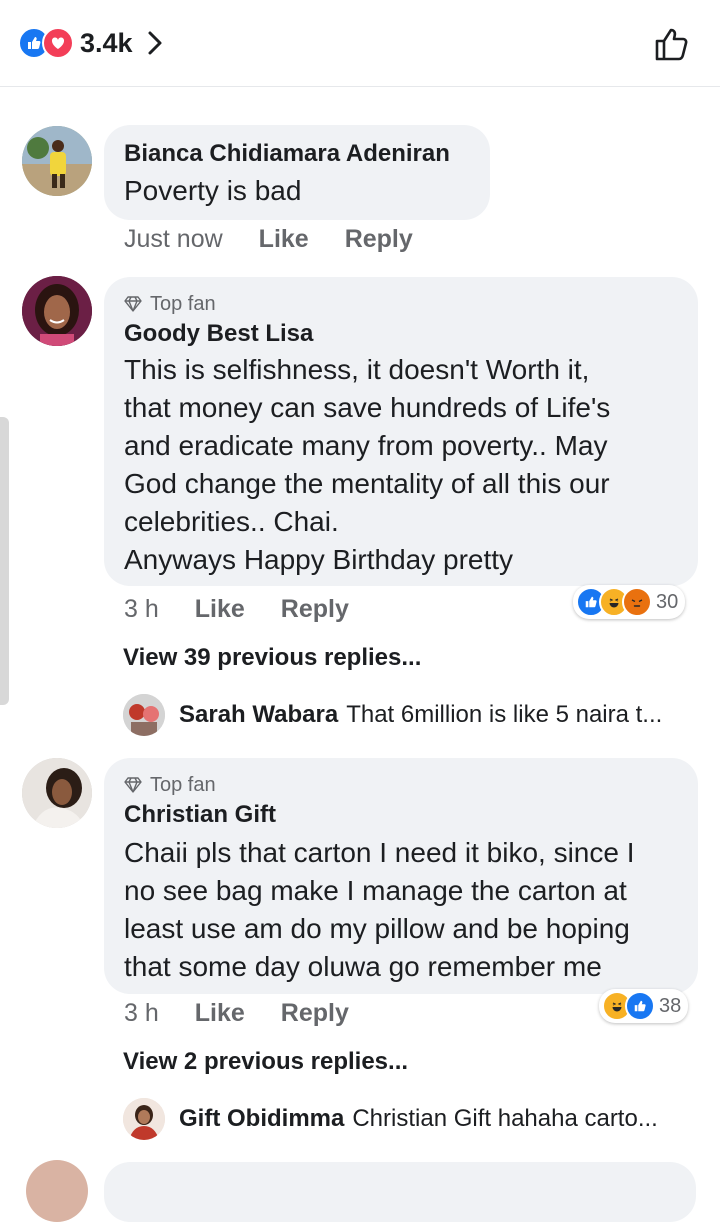  What do you see at coordinates (58, 43) in the screenshot?
I see `love-icon` at bounding box center [58, 43].